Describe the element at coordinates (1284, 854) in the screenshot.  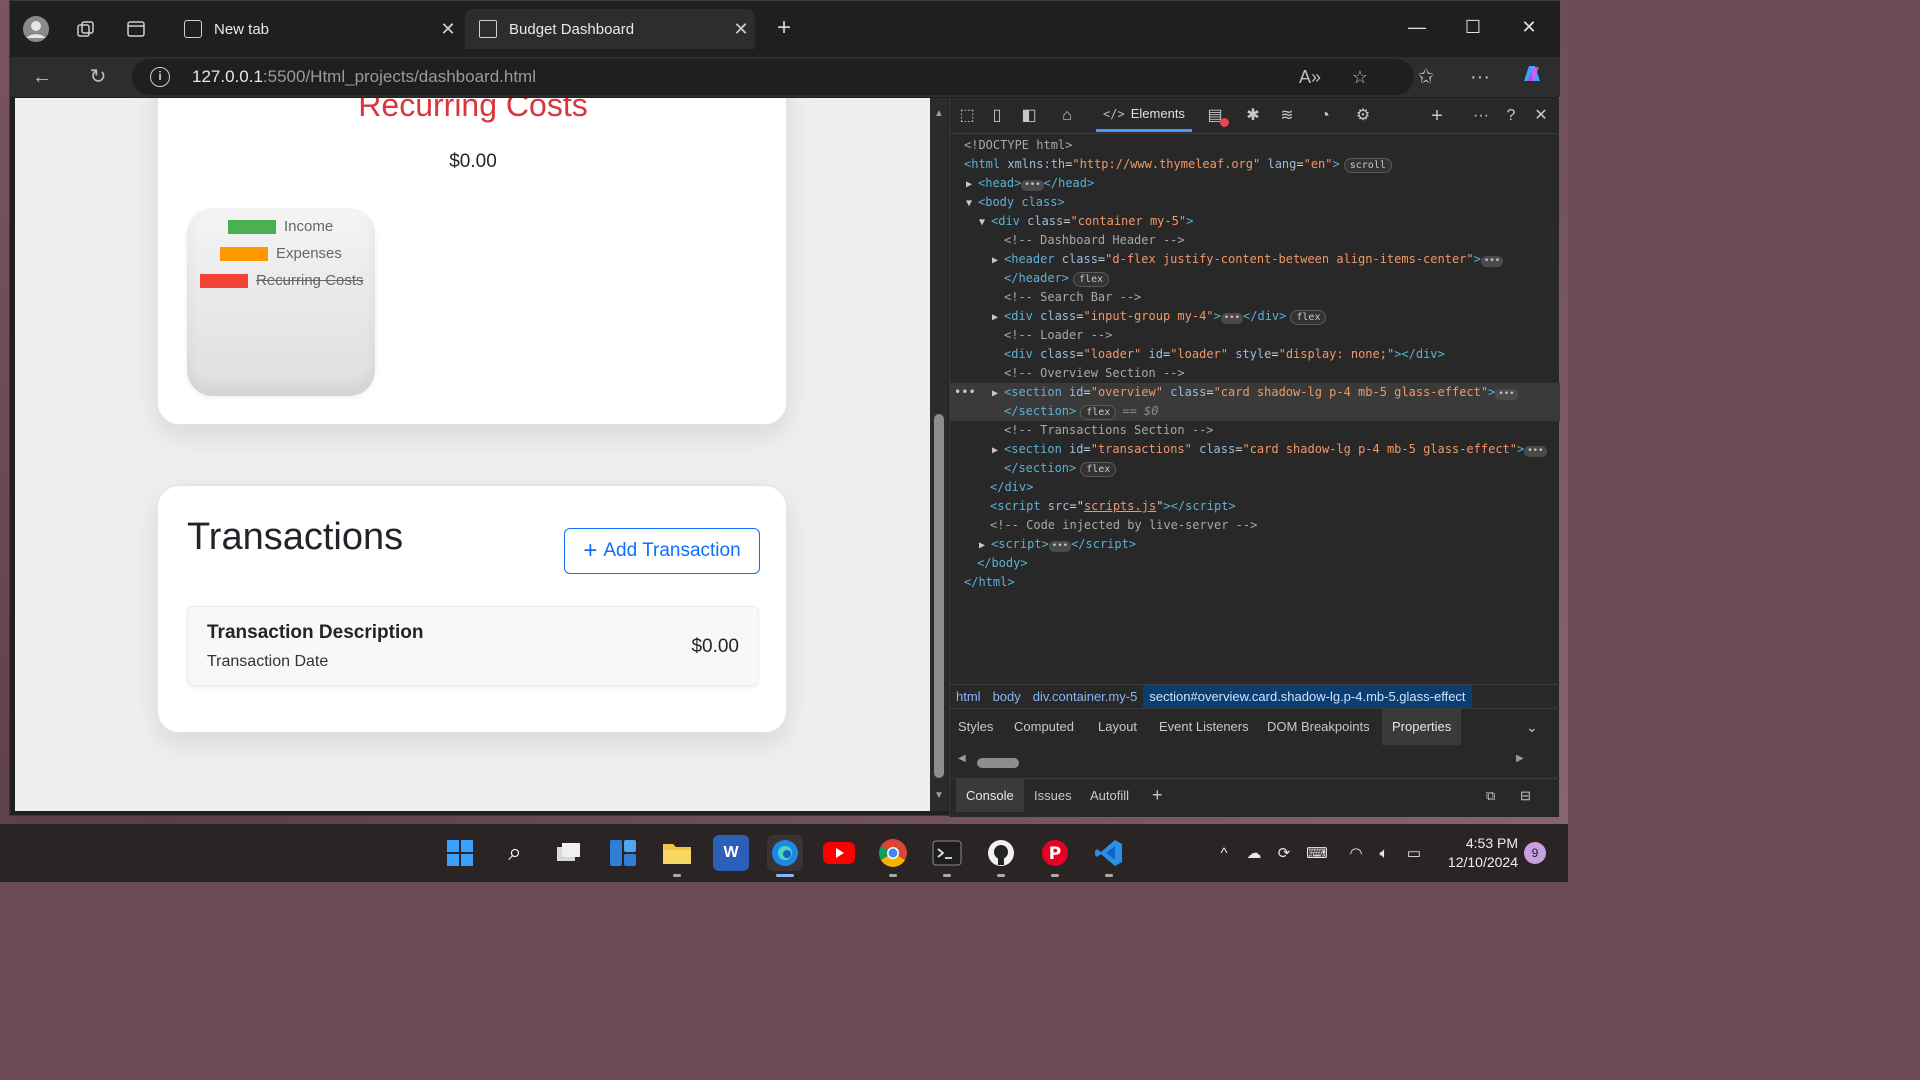
I see `sync-icon: ⟳` at that location.